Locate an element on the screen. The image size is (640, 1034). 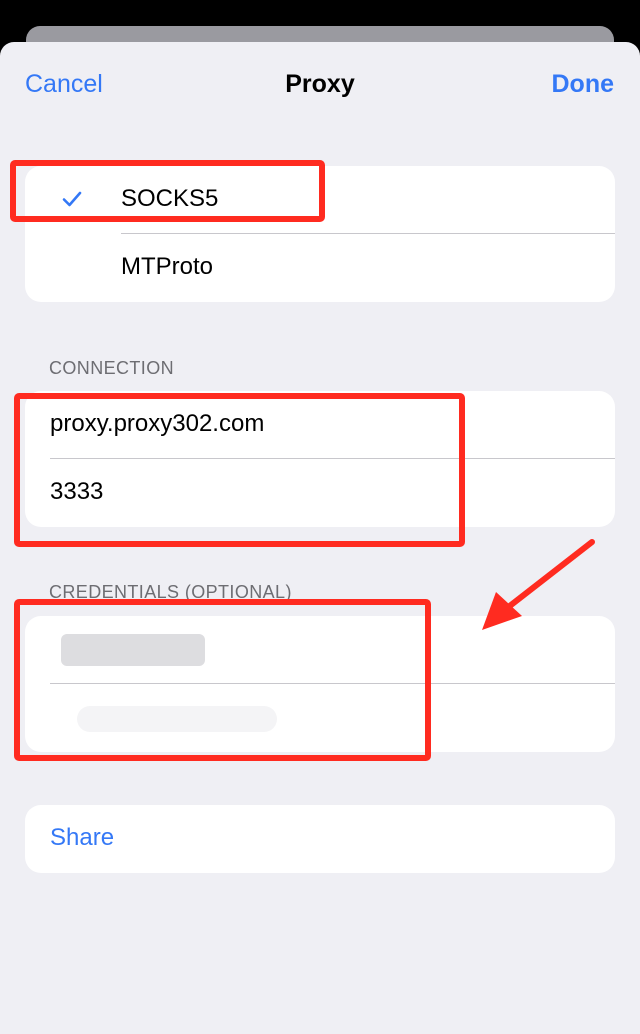
redacted-password is located at coordinates (177, 719).